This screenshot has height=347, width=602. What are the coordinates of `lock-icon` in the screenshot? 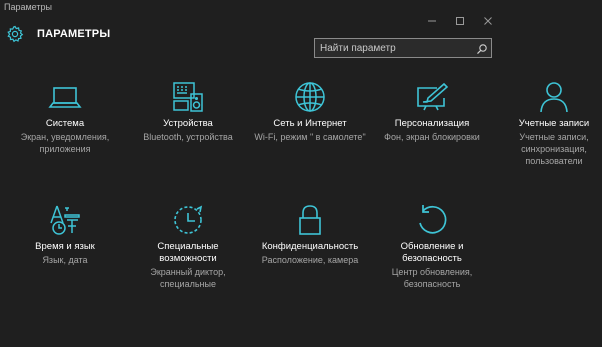 It's located at (310, 220).